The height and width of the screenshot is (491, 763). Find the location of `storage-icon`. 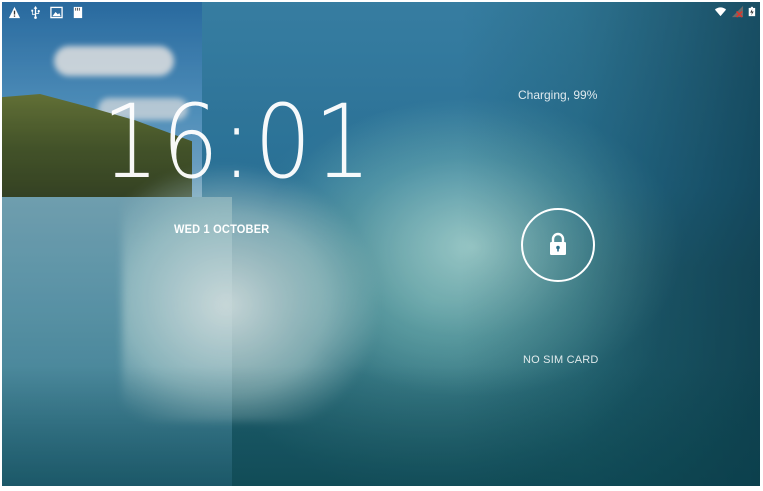

storage-icon is located at coordinates (78, 12).